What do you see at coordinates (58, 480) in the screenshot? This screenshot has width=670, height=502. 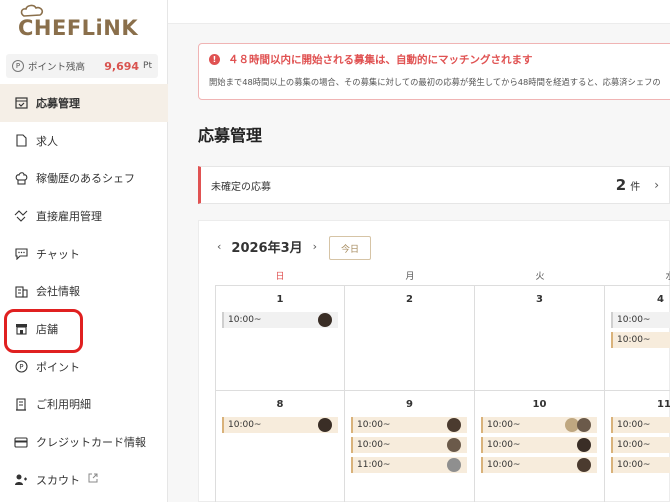 I see `sidebar-item-label: スカウト` at bounding box center [58, 480].